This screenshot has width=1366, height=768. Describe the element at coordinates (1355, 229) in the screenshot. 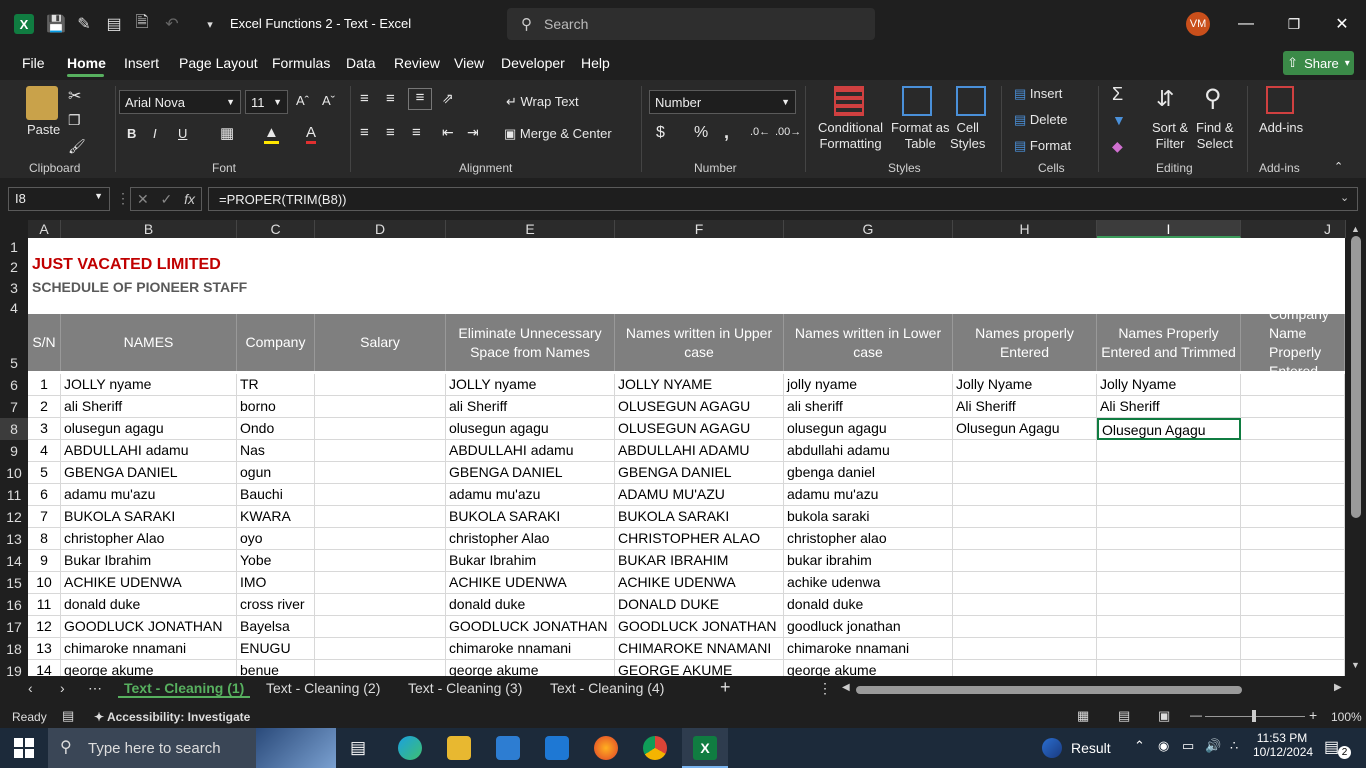

I see `scroll-up-icon: ▲` at that location.